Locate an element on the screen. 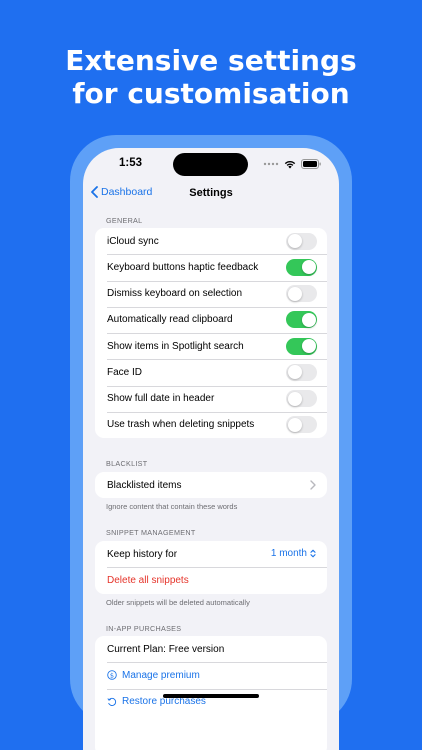  keep-history-row: Keep history for 1 month is located at coordinates (211, 554).